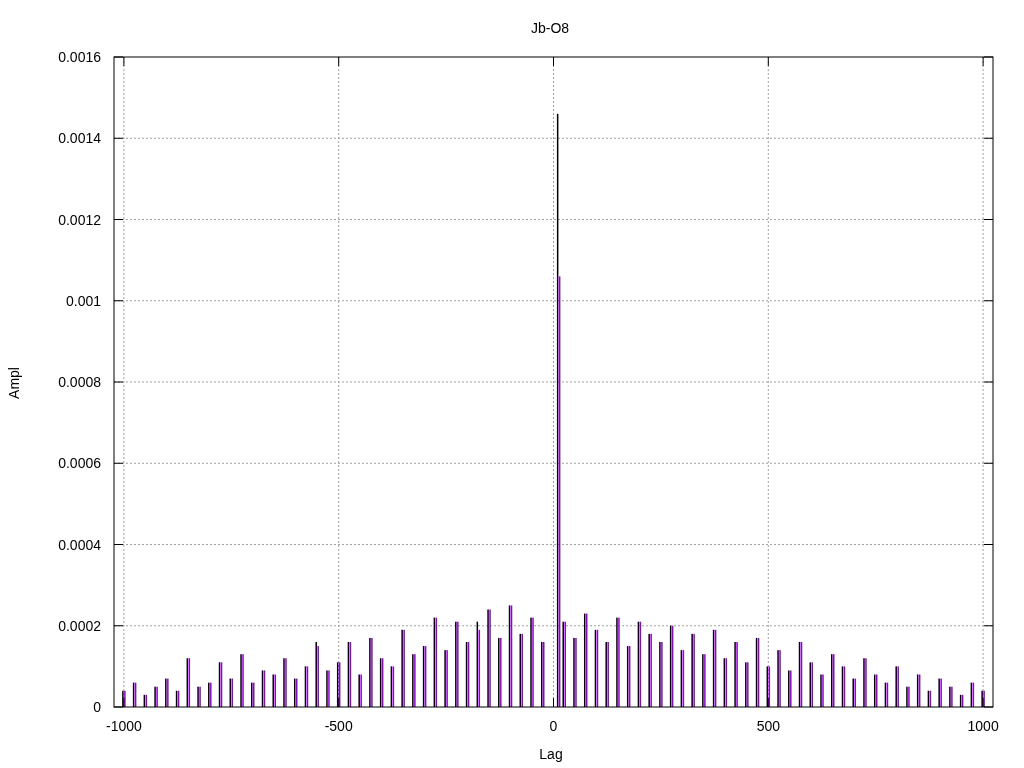  I want to click on tick-label: 0.001, so click(83, 300).